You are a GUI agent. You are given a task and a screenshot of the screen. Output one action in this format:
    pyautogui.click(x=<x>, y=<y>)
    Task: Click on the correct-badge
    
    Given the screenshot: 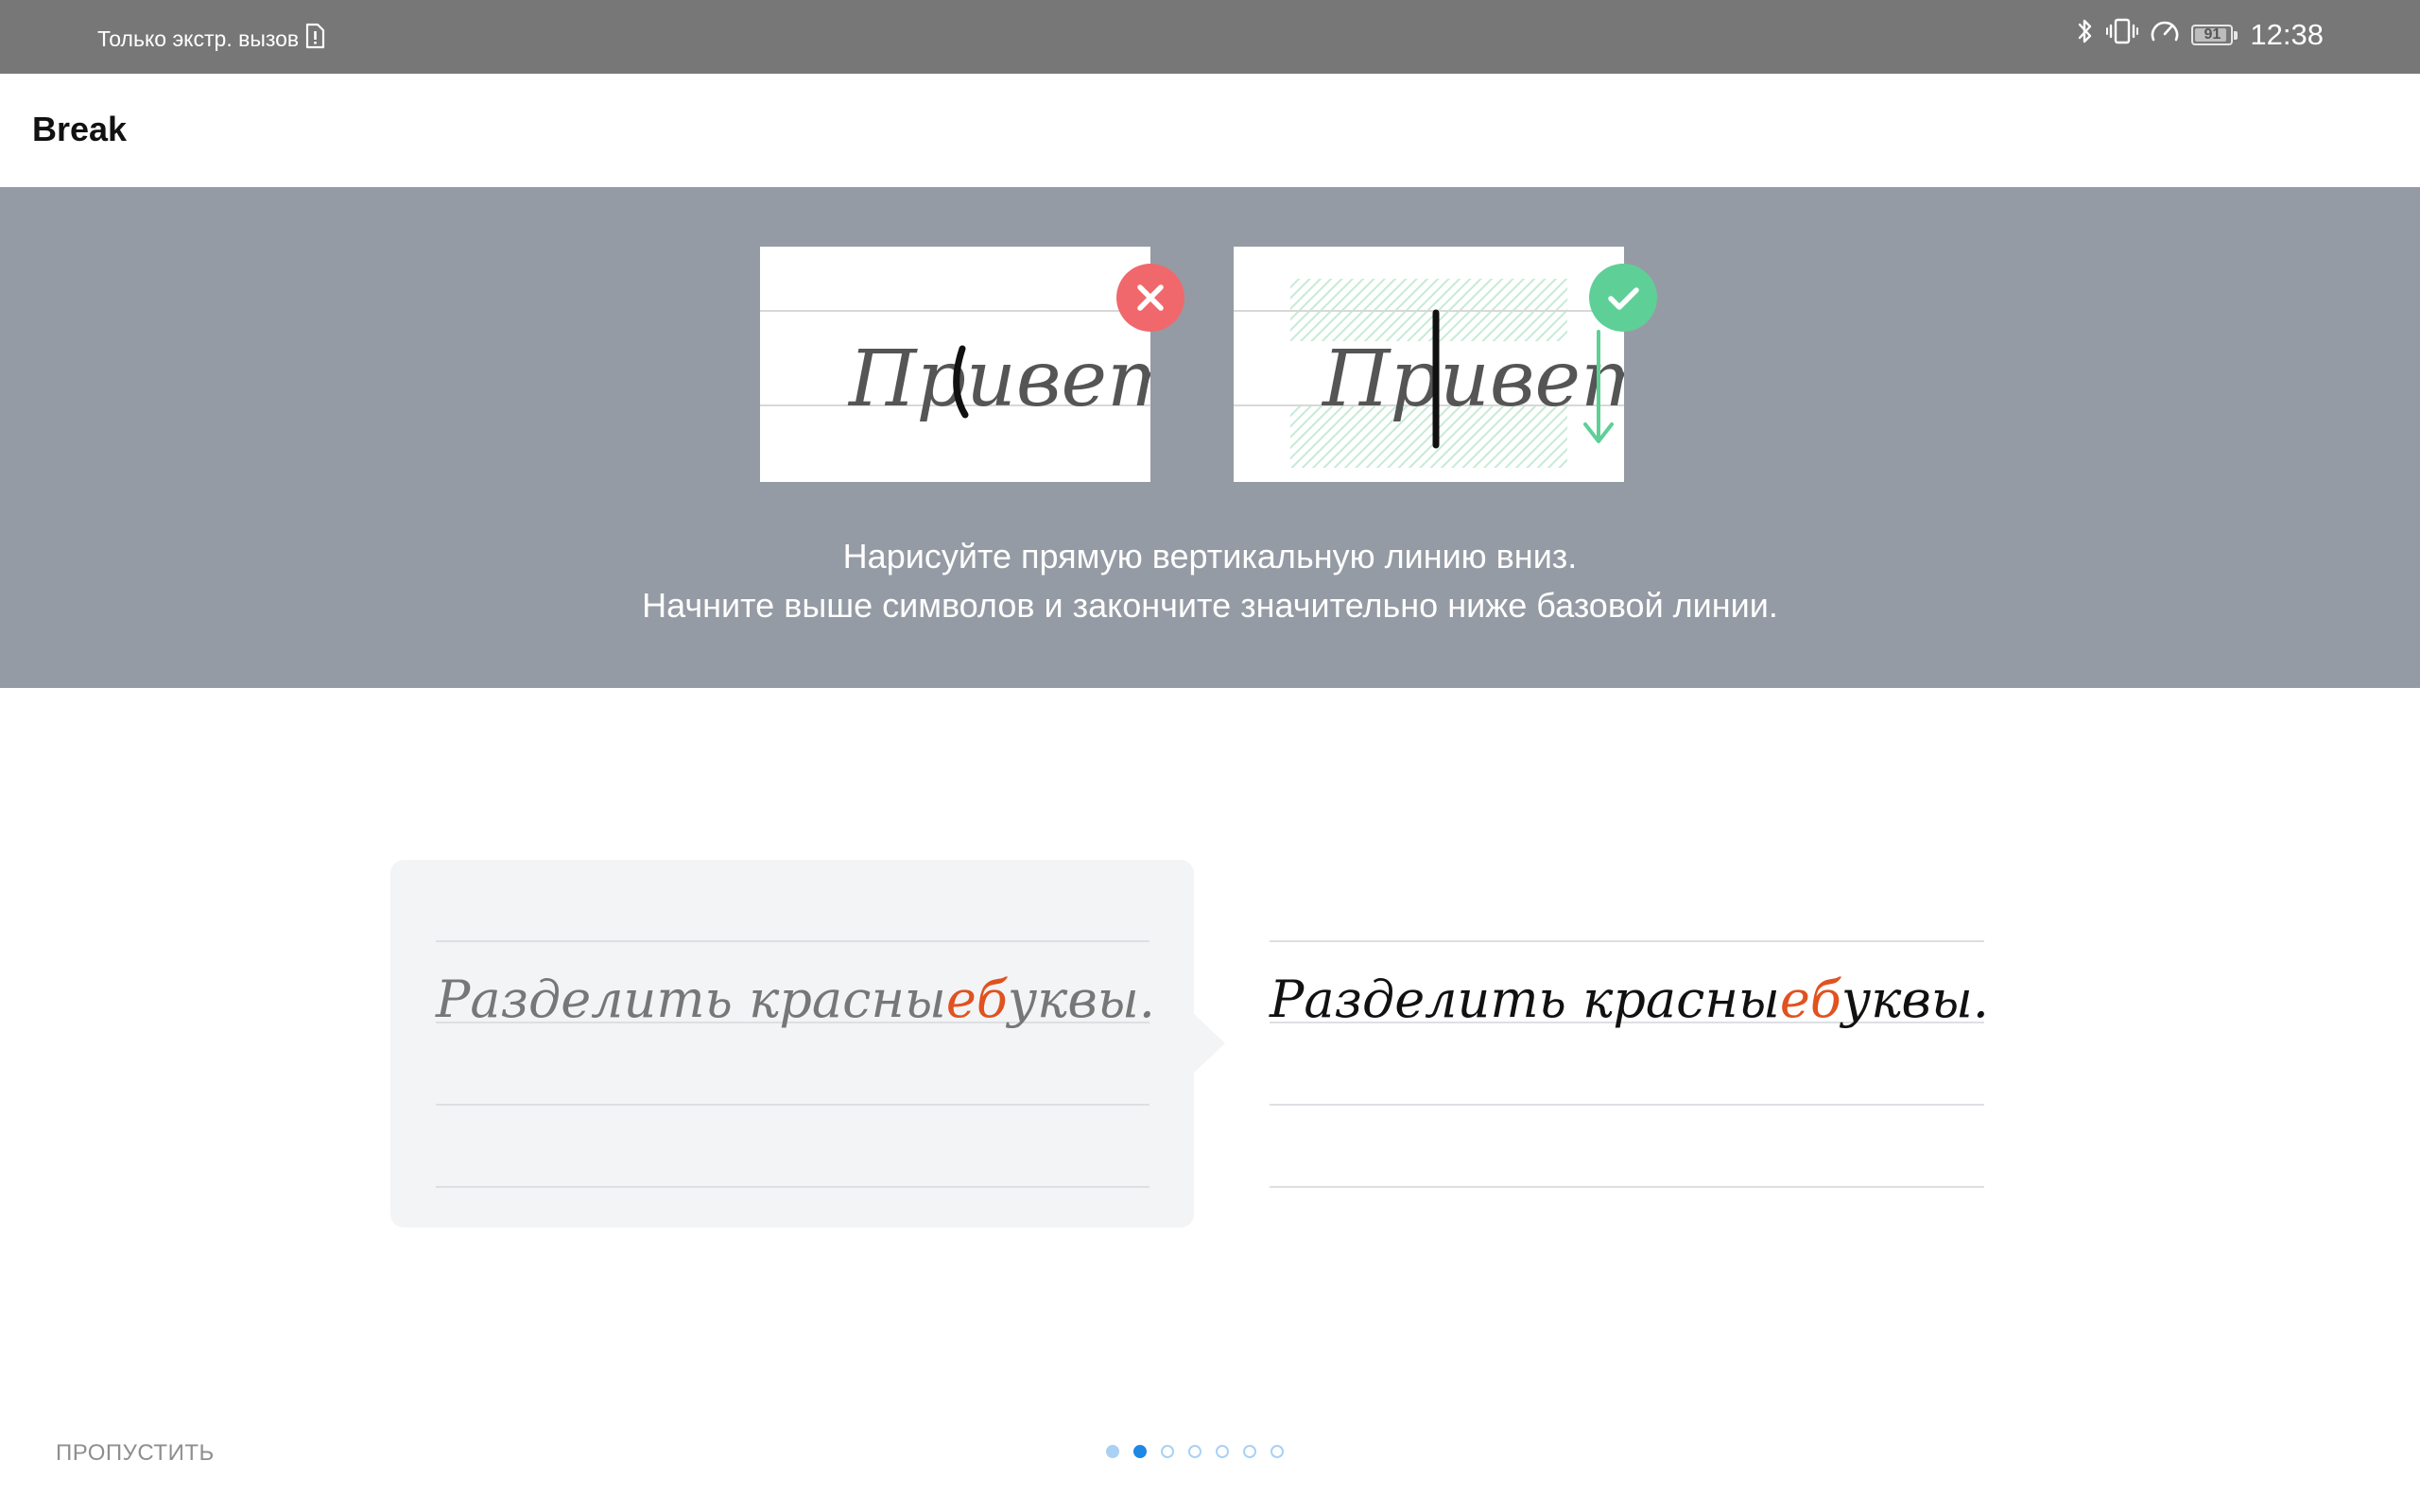 What is the action you would take?
    pyautogui.click(x=1623, y=298)
    